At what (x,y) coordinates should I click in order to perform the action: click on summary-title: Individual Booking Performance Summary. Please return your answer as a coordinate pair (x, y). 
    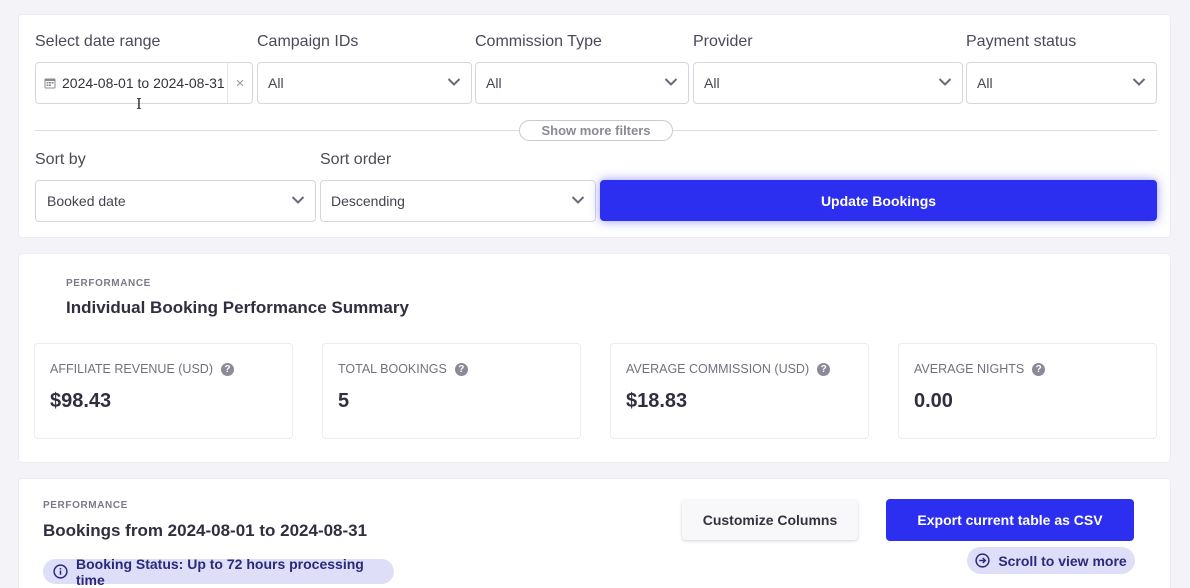
    Looking at the image, I should click on (237, 307).